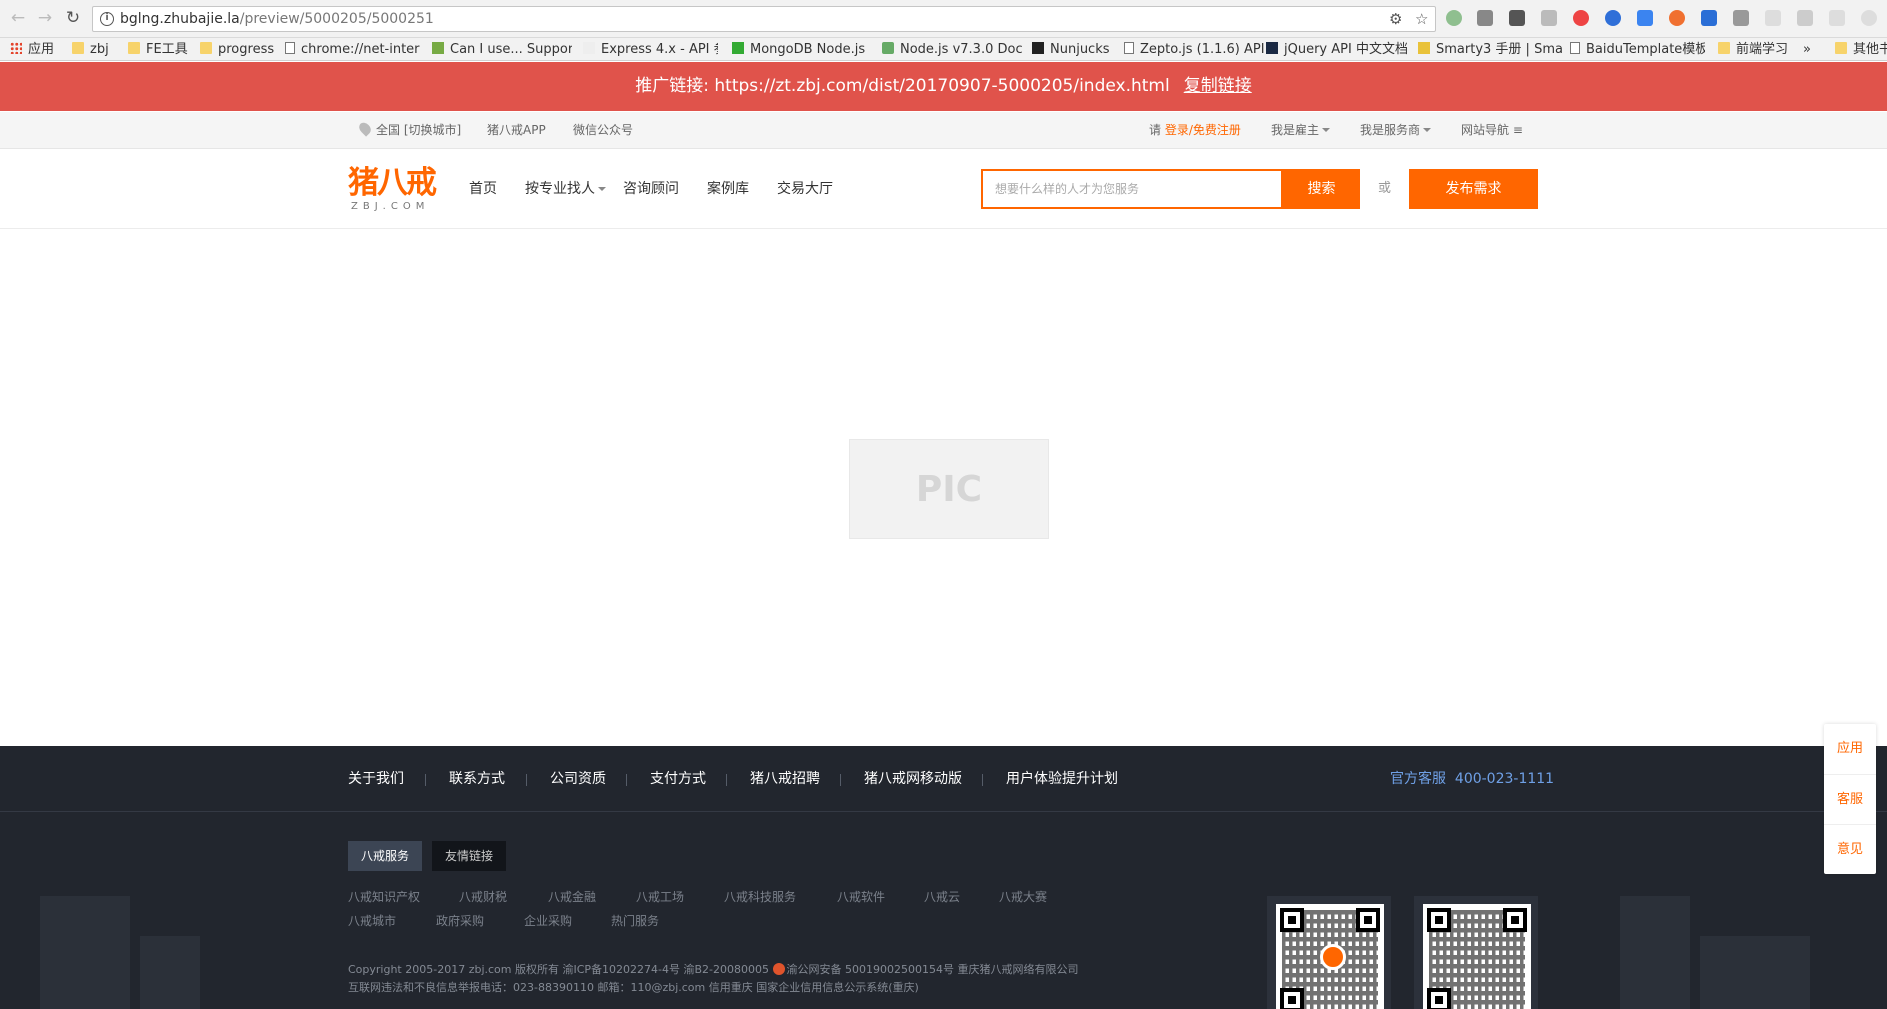  I want to click on side-app-button: 应用, so click(1850, 749).